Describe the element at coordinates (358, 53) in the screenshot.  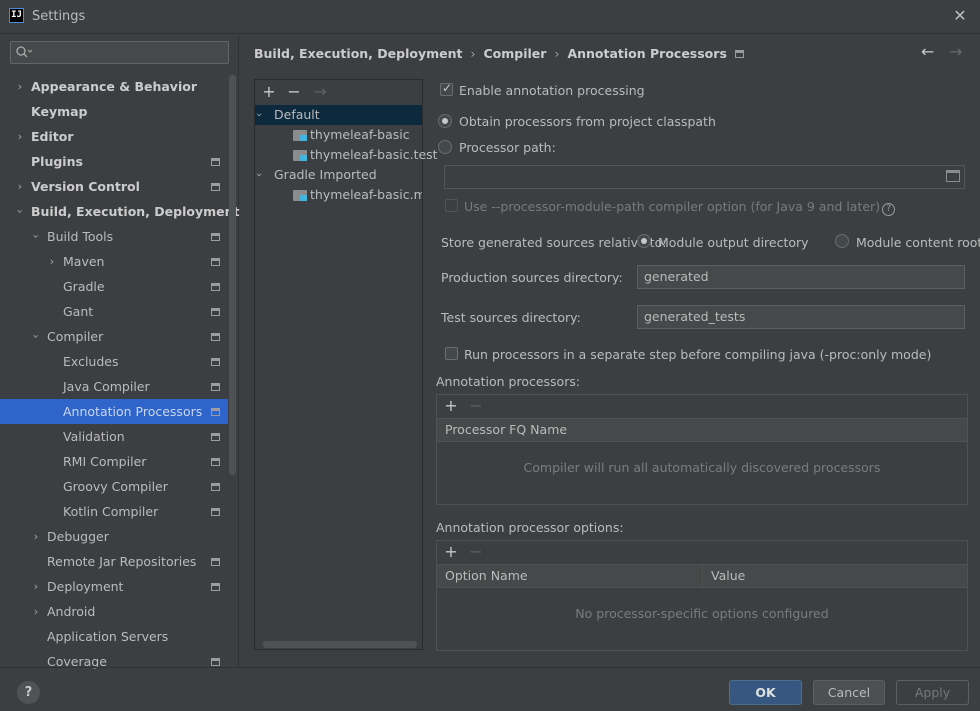
I see `breadcrumb-item-build-execution-deployment: Build, Execution, Deployment` at that location.